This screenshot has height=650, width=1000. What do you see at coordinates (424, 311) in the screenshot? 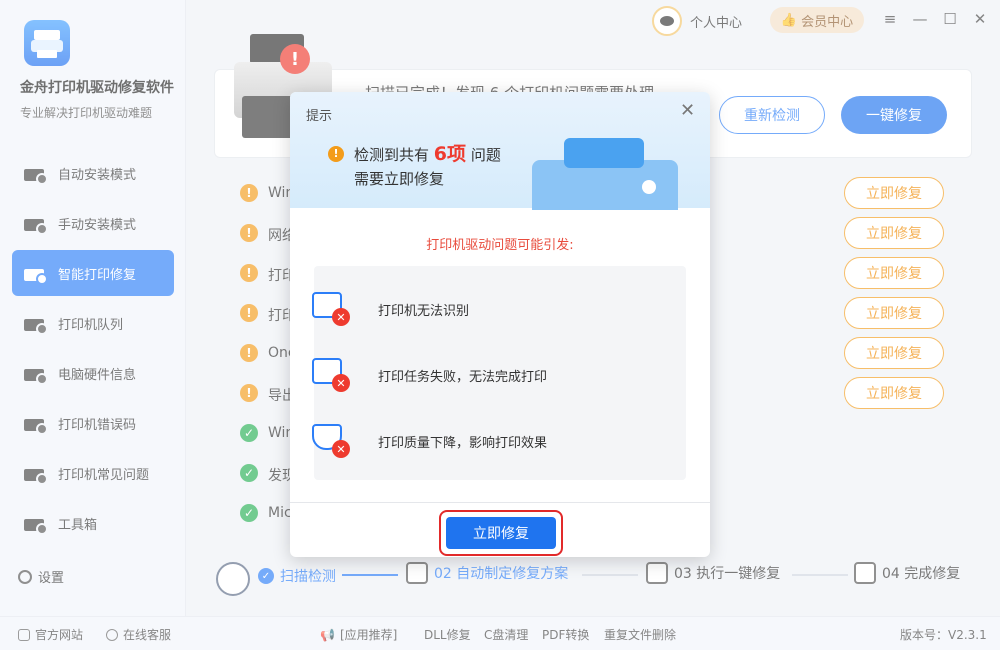
I see `cause-text: 打印机无法识别` at bounding box center [424, 311].